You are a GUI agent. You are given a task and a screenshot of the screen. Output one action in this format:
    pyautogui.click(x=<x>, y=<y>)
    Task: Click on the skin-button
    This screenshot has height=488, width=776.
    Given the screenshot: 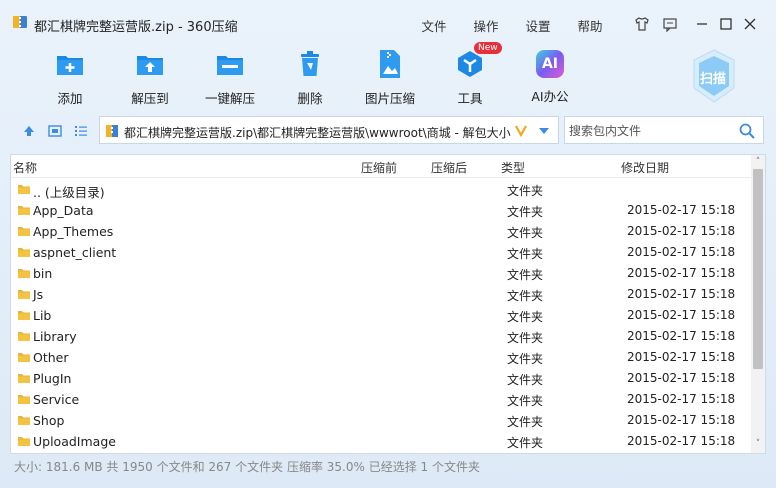 What is the action you would take?
    pyautogui.click(x=642, y=24)
    